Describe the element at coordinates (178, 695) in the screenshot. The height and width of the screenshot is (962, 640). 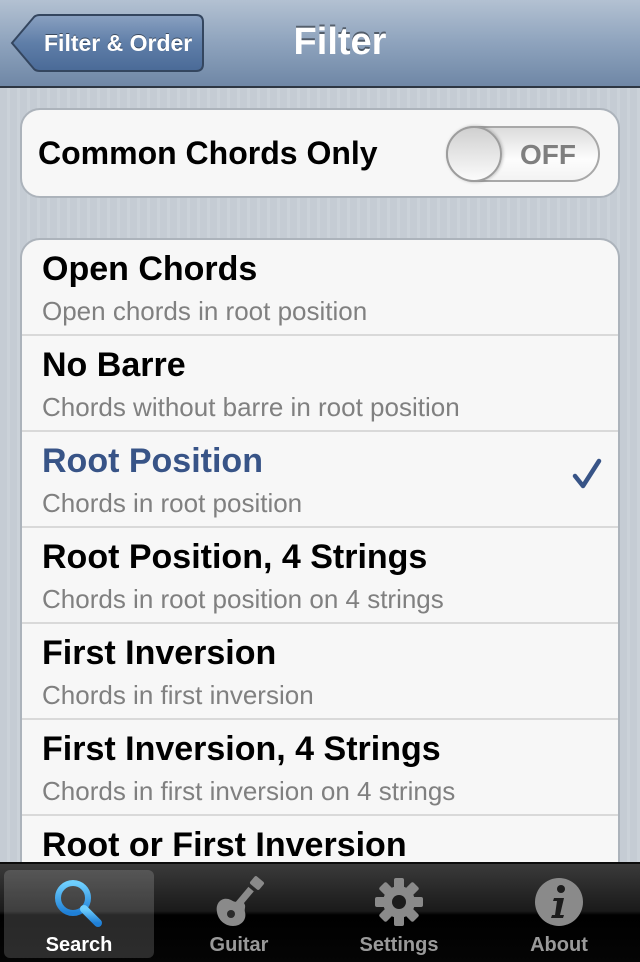
I see `filter-subtitle: Chords in first inversion` at that location.